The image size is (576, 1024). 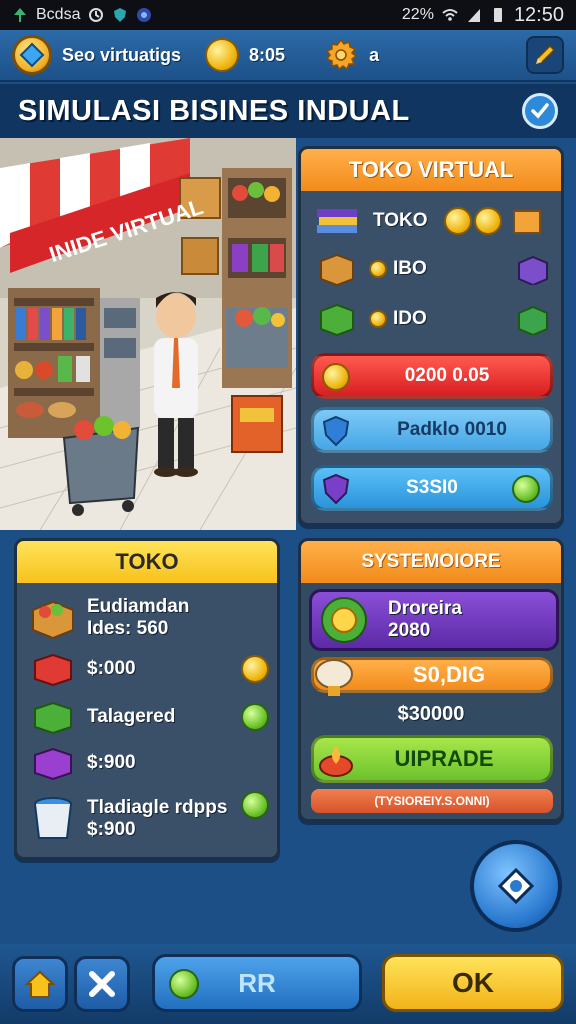 I want to click on system-footer-bar: (TYSIOREIY.S.ONNI), so click(x=432, y=801).